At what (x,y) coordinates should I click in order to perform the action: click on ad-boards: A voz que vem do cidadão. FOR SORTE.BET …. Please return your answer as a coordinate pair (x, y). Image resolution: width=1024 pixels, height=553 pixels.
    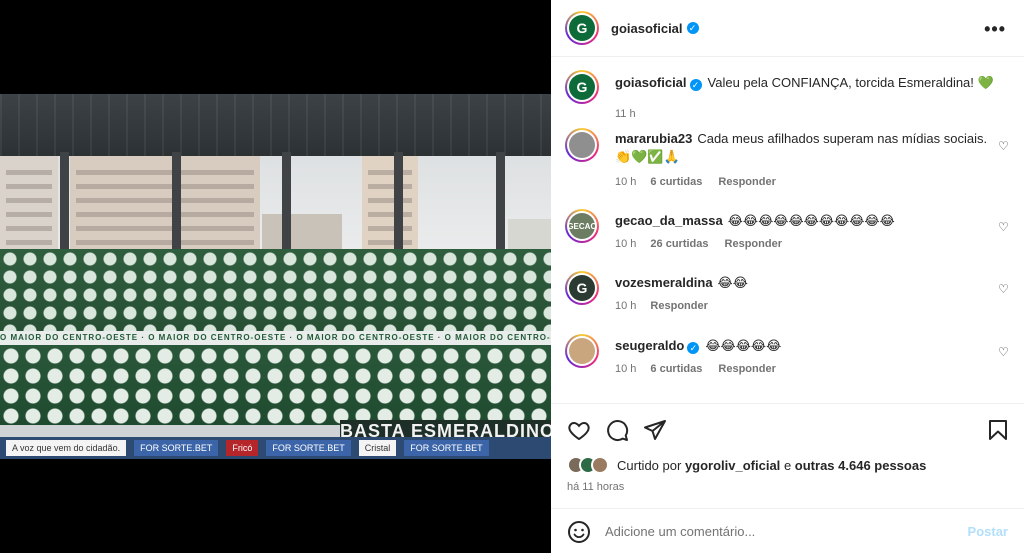
    Looking at the image, I should click on (275, 448).